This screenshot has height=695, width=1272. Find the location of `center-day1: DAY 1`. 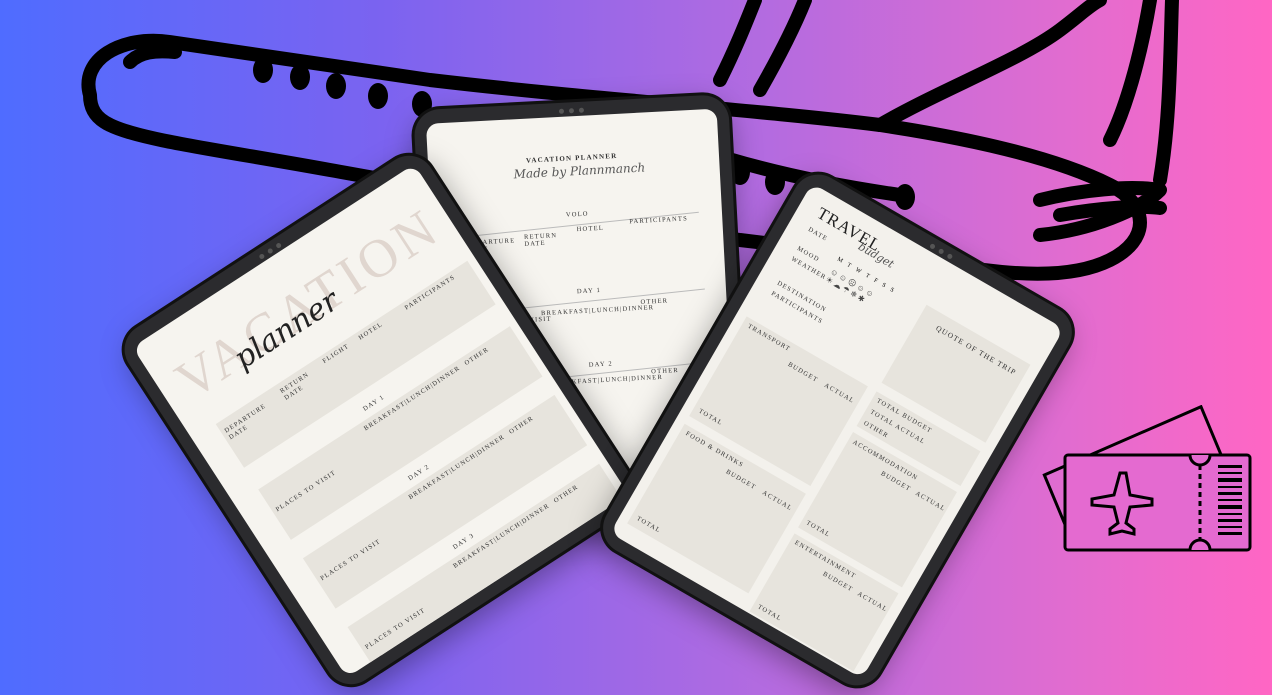

center-day1: DAY 1 is located at coordinates (589, 291).